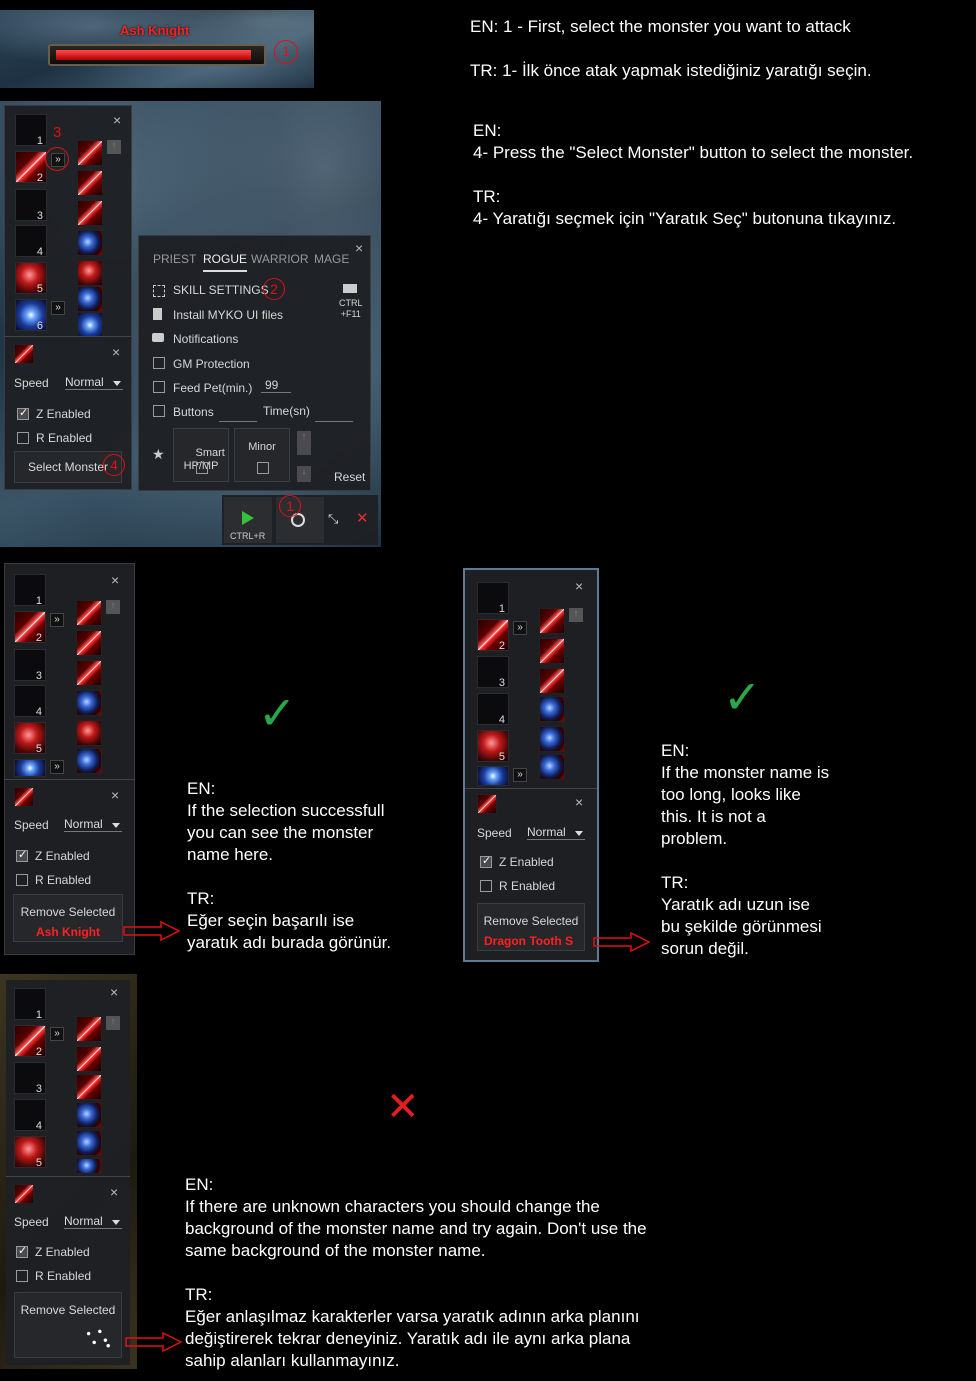 The image size is (976, 1381). What do you see at coordinates (362, 518) in the screenshot?
I see `close-icon: ✕` at bounding box center [362, 518].